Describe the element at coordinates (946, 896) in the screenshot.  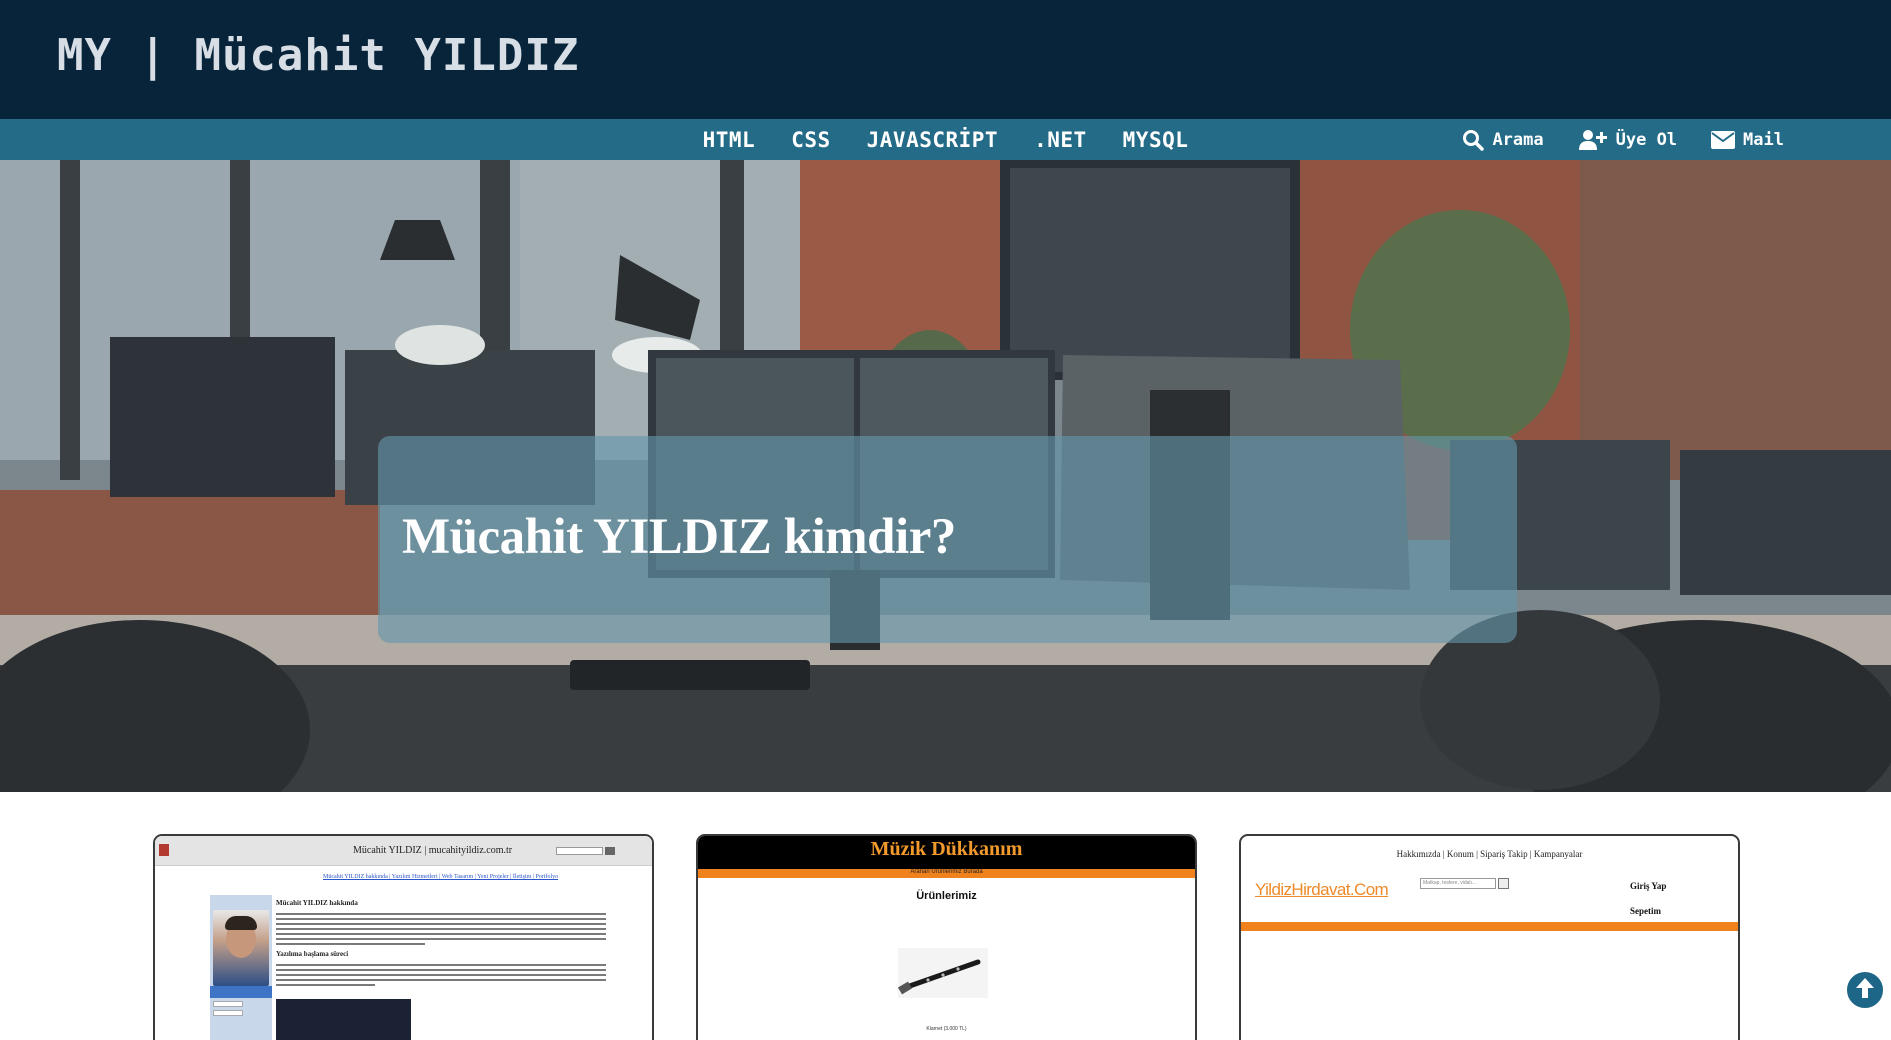
I see `preview-section-title: Ürünlerimiz` at that location.